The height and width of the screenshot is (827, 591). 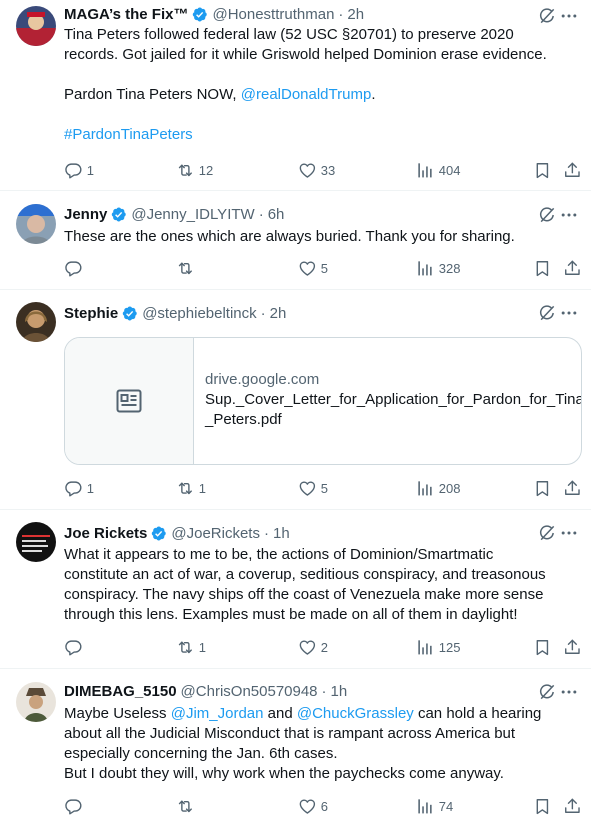 I want to click on views-button: 125, so click(x=438, y=647).